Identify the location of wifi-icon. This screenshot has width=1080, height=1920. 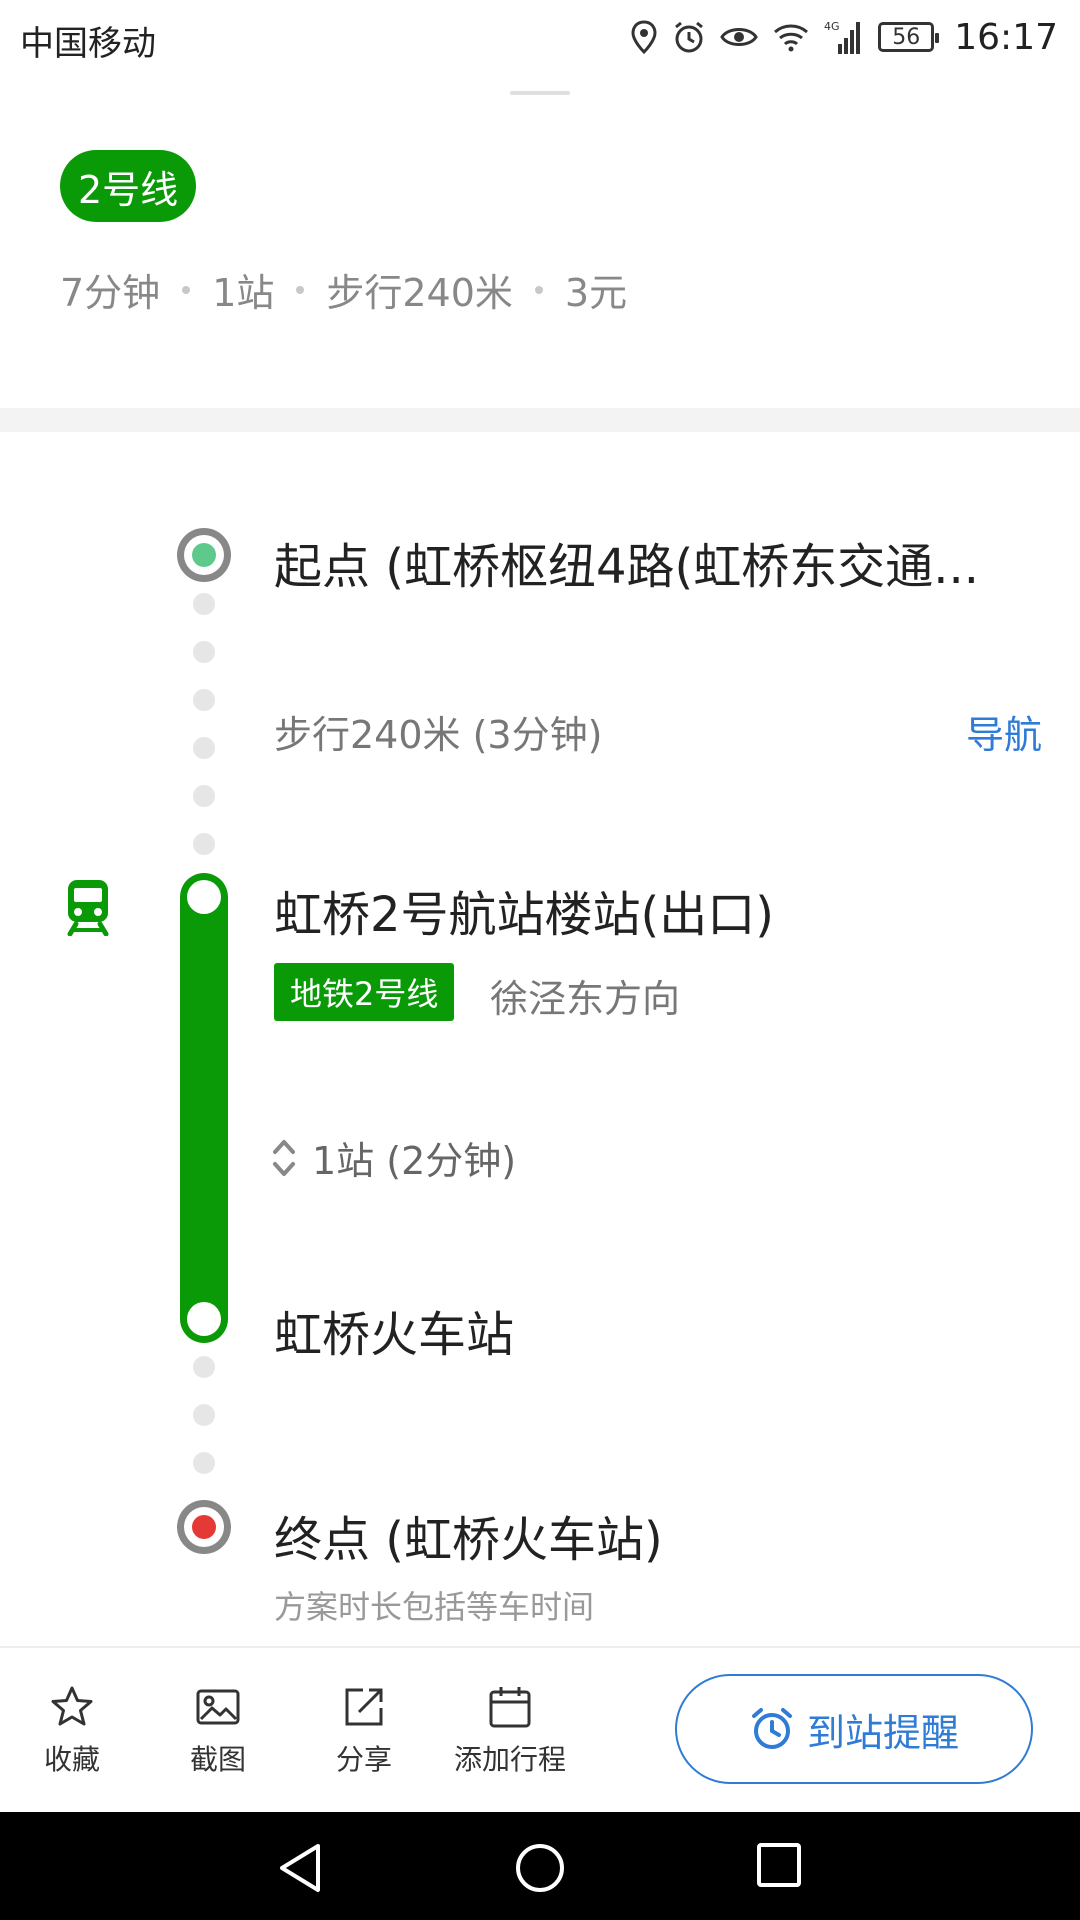
(791, 38).